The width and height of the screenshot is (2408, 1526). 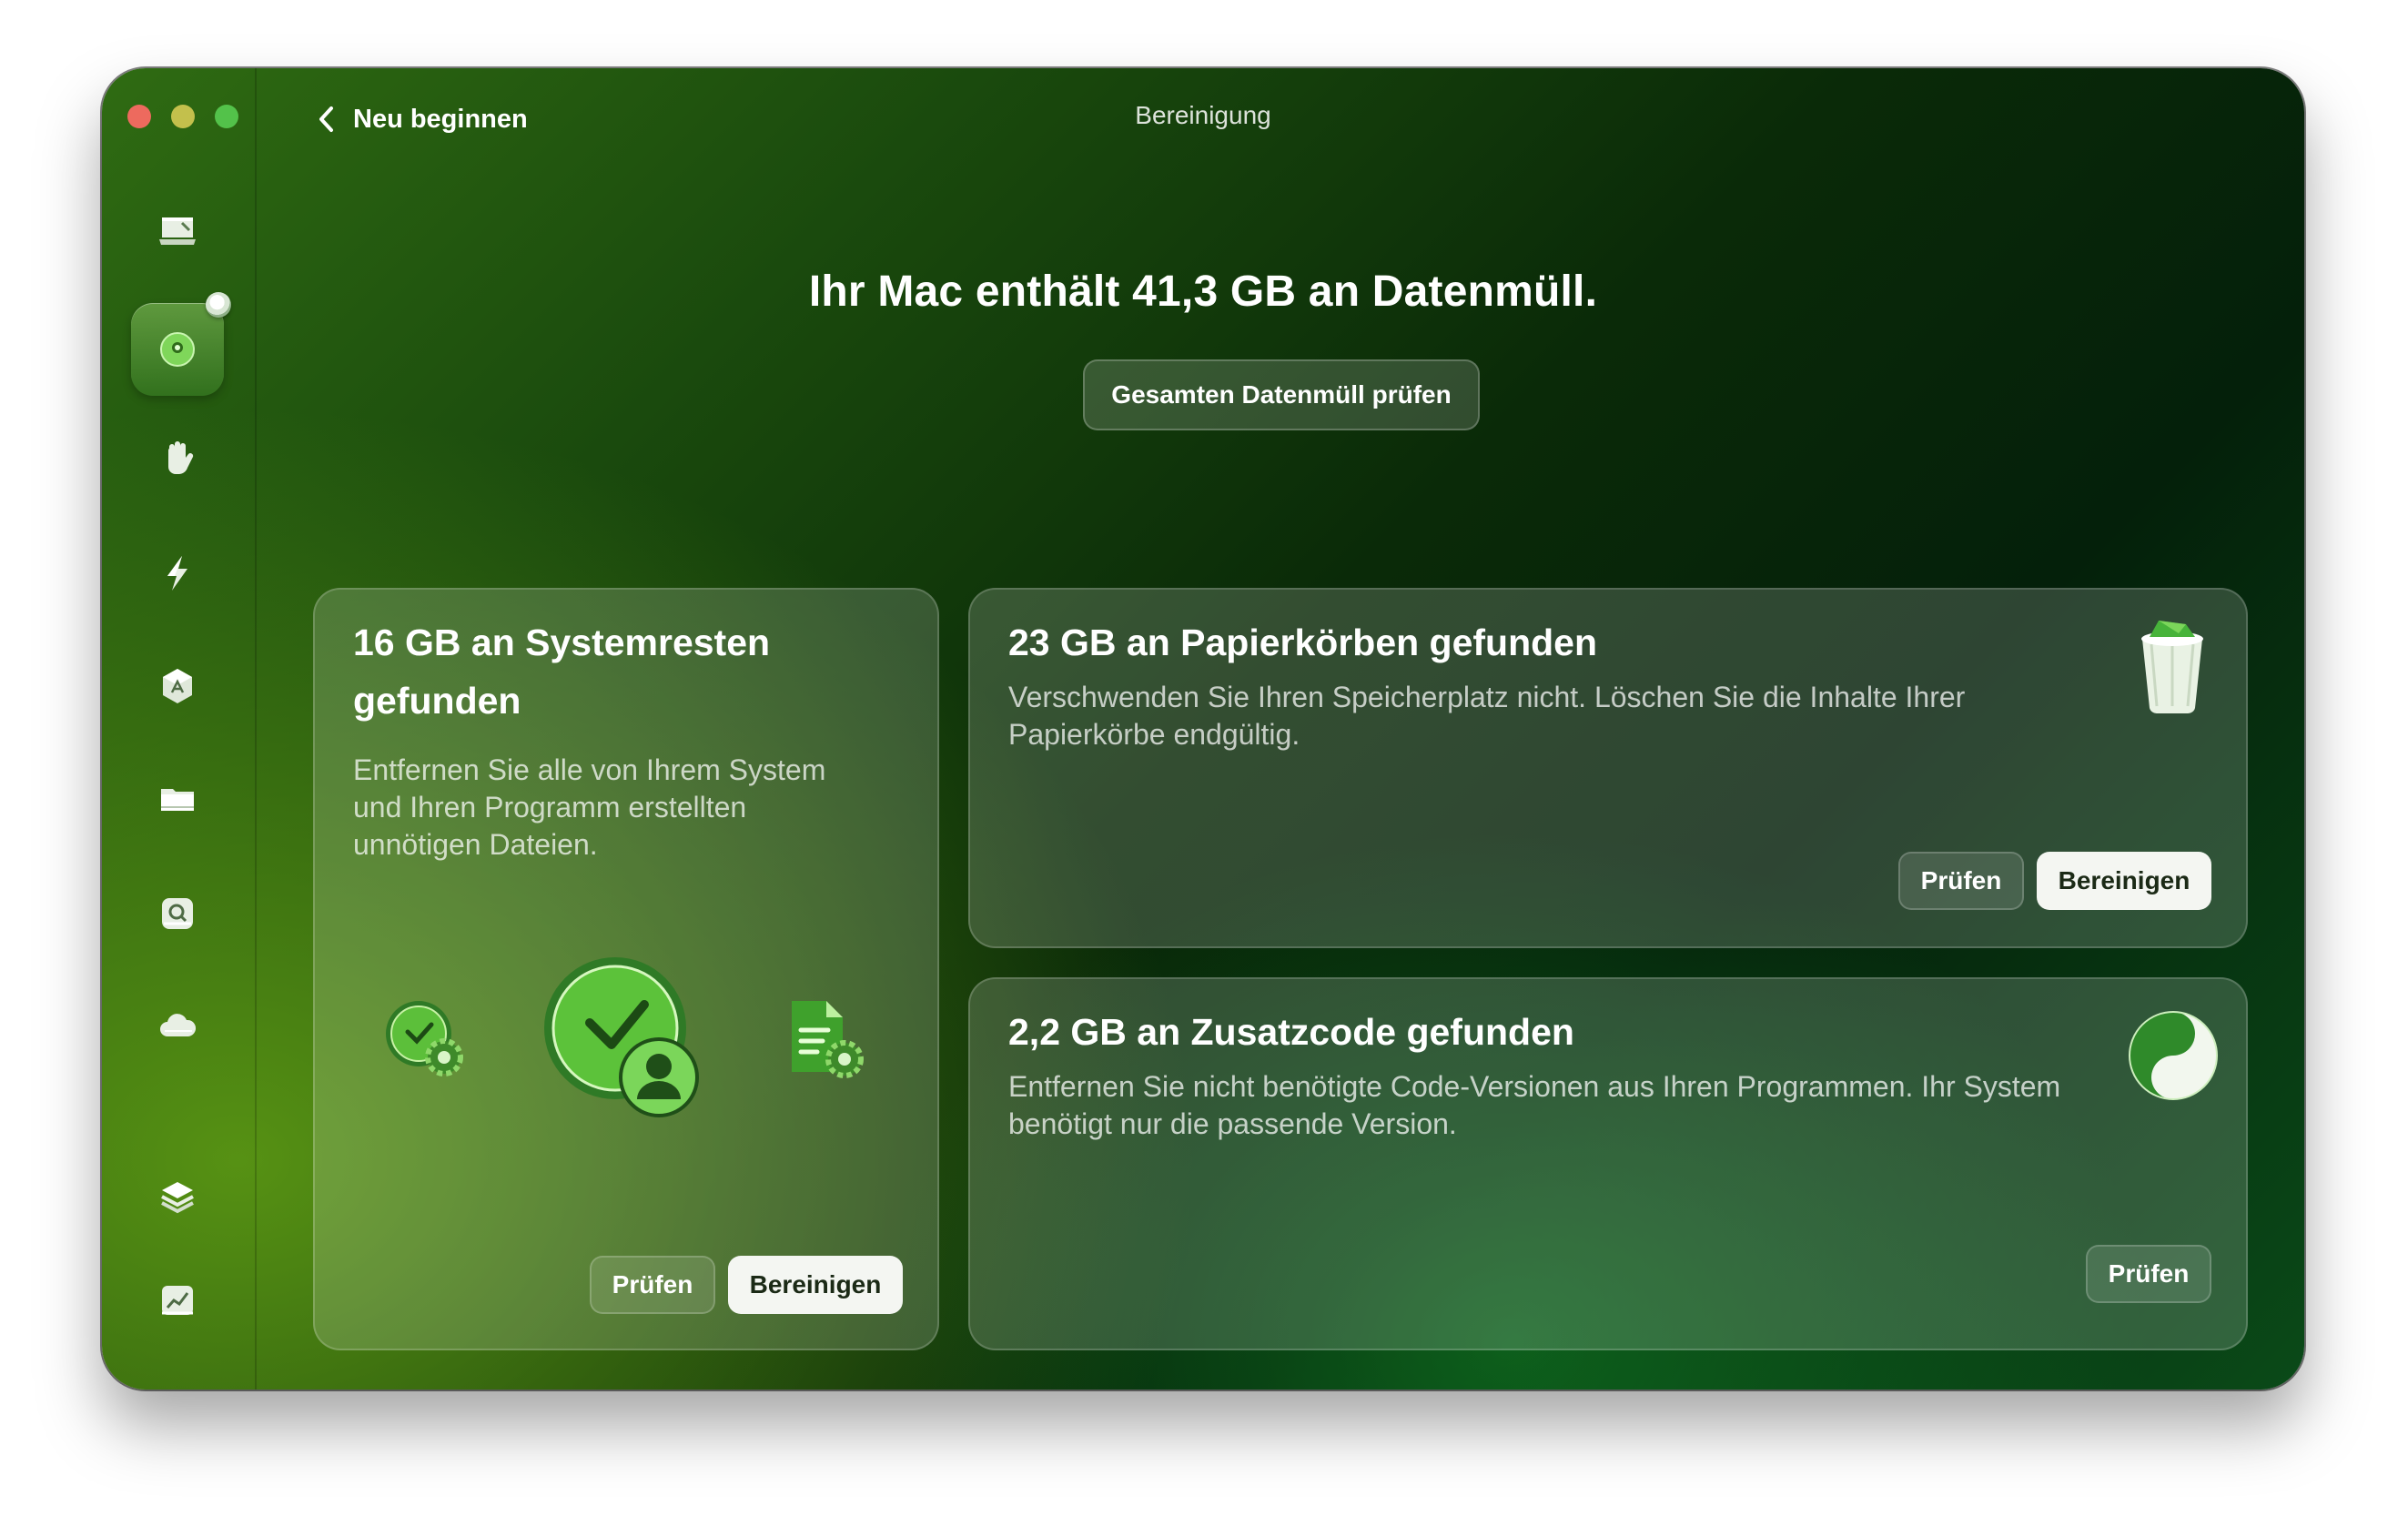 What do you see at coordinates (2124, 881) in the screenshot?
I see `trash-bins-clean-button: Bereinigen` at bounding box center [2124, 881].